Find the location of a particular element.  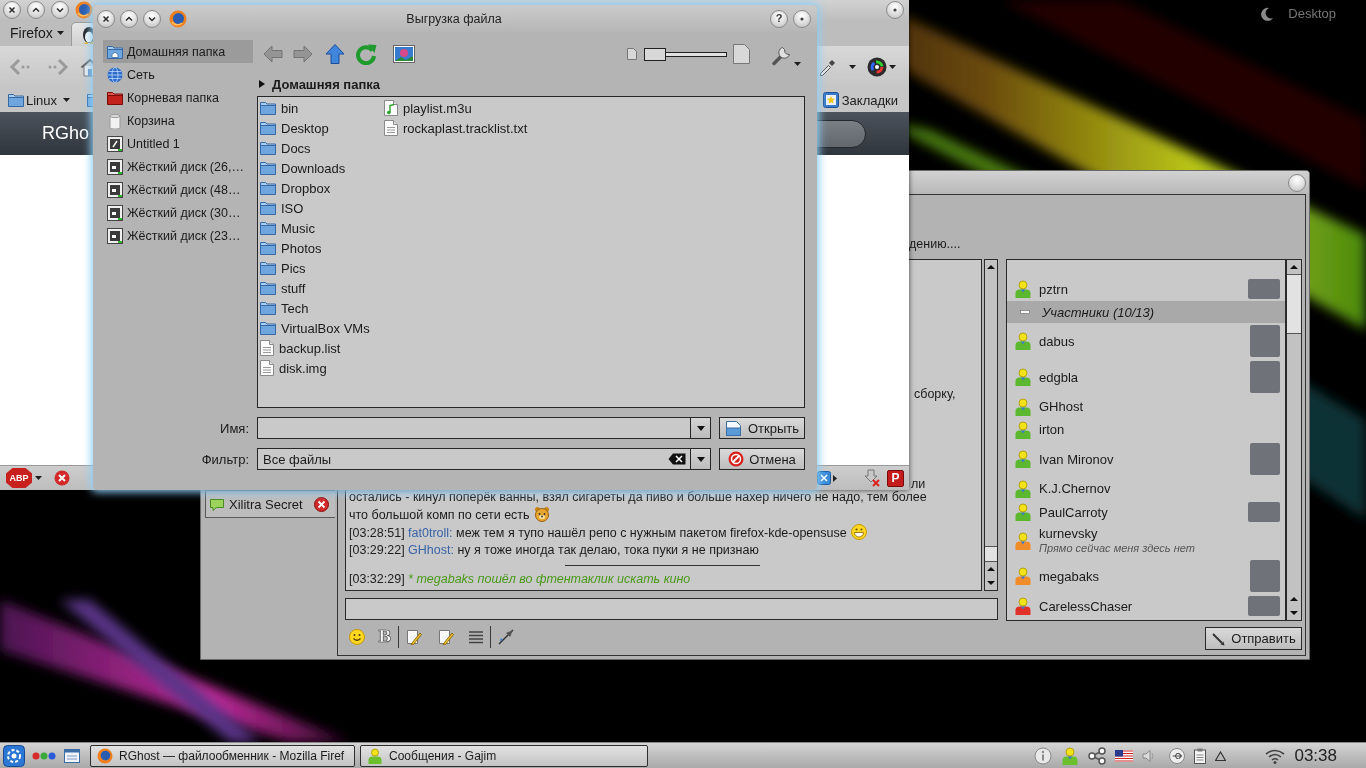

flag-icon is located at coordinates (1124, 755).